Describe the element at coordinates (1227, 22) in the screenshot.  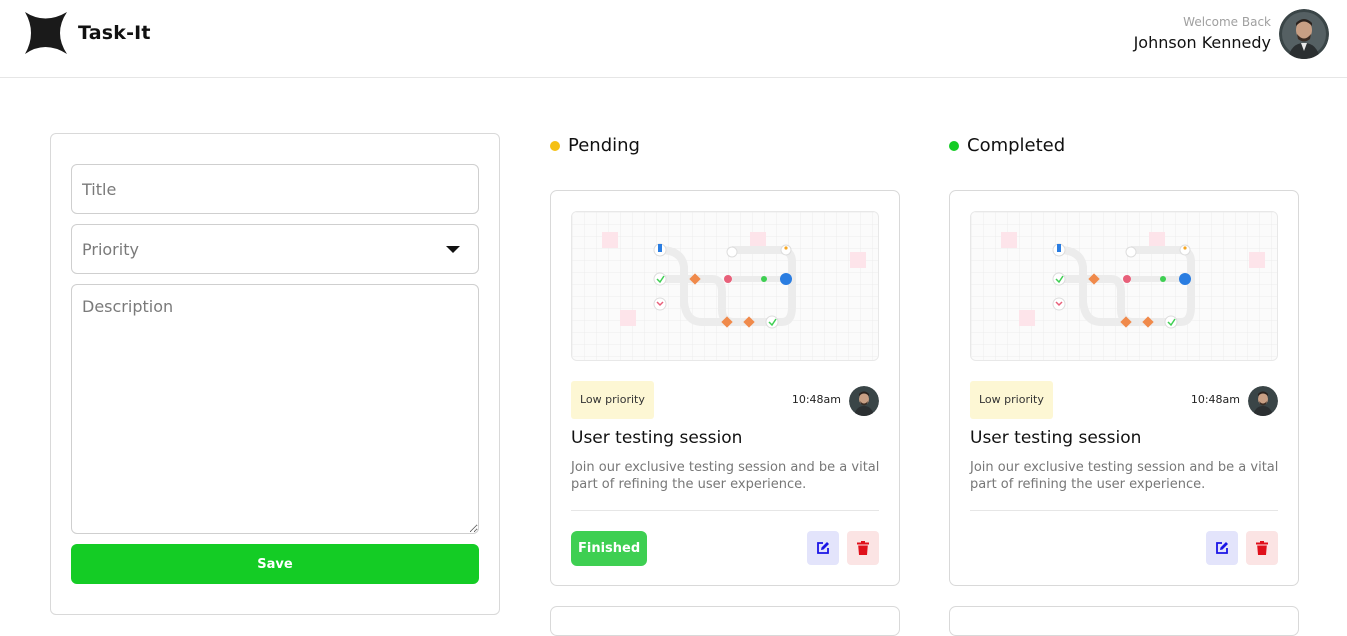
I see `welcome-text: Welcome Back` at that location.